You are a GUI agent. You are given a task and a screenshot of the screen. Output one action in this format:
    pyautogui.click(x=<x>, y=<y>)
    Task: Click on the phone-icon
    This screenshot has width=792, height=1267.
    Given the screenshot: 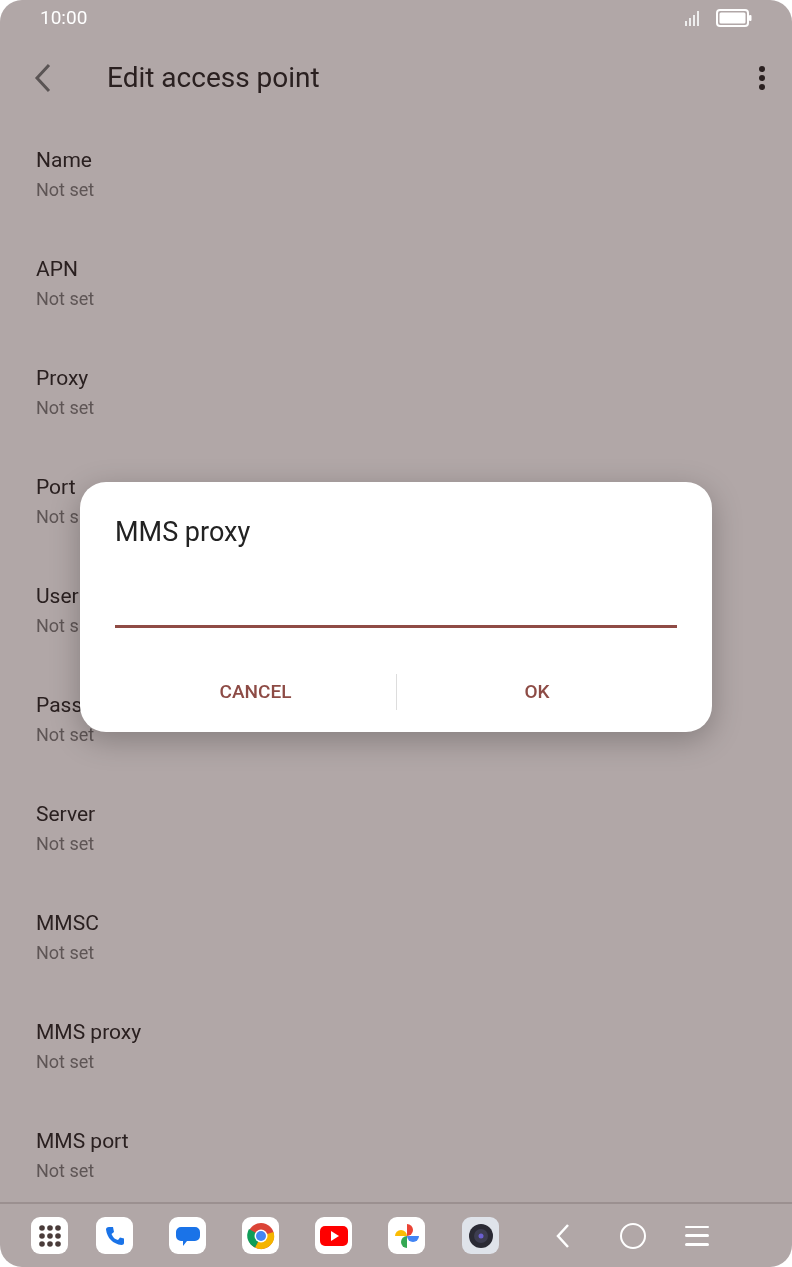 What is the action you would take?
    pyautogui.click(x=114, y=1235)
    